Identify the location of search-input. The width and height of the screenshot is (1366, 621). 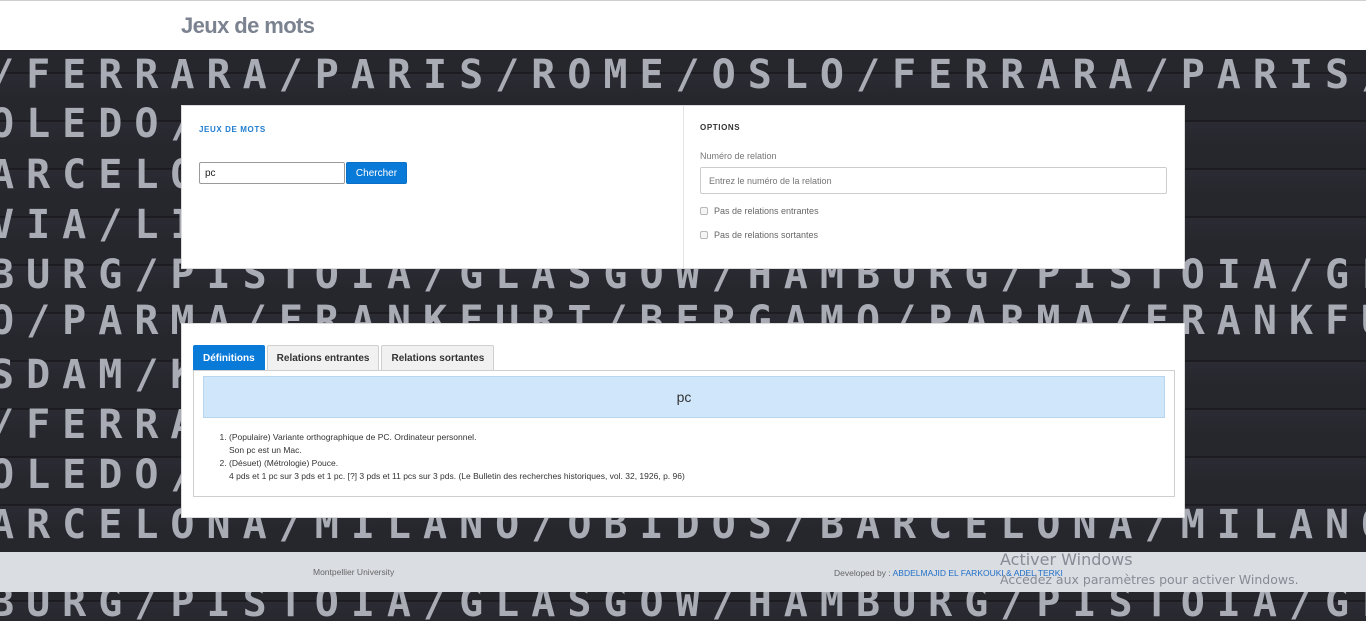
(272, 173).